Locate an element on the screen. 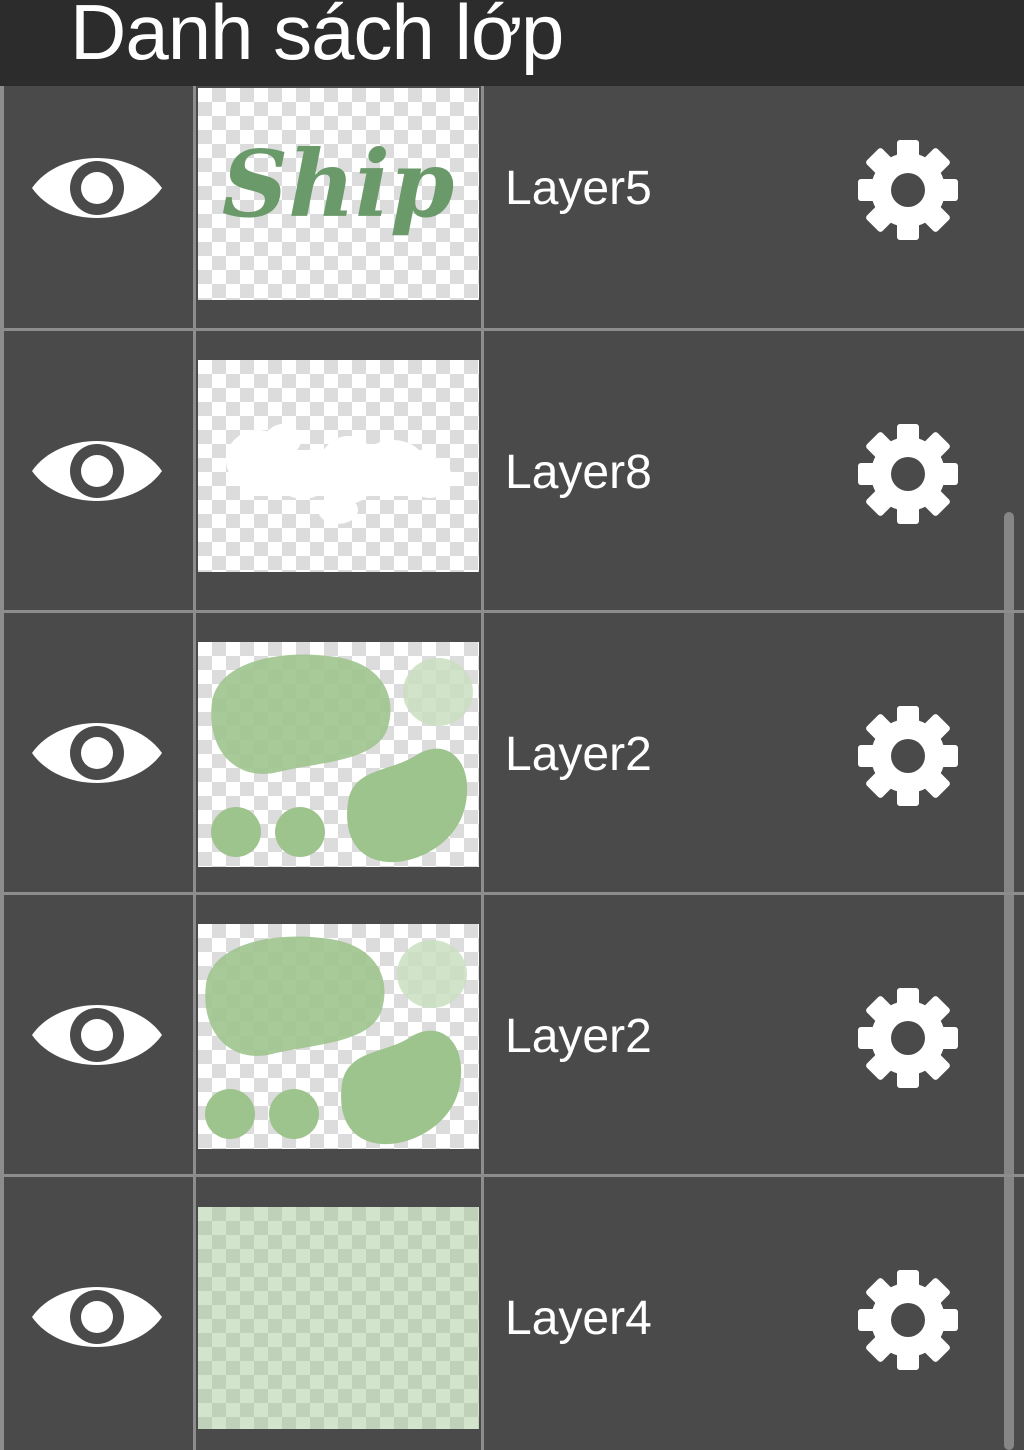 This screenshot has width=1024, height=1450. svg-text: Ship is located at coordinates (338, 184).